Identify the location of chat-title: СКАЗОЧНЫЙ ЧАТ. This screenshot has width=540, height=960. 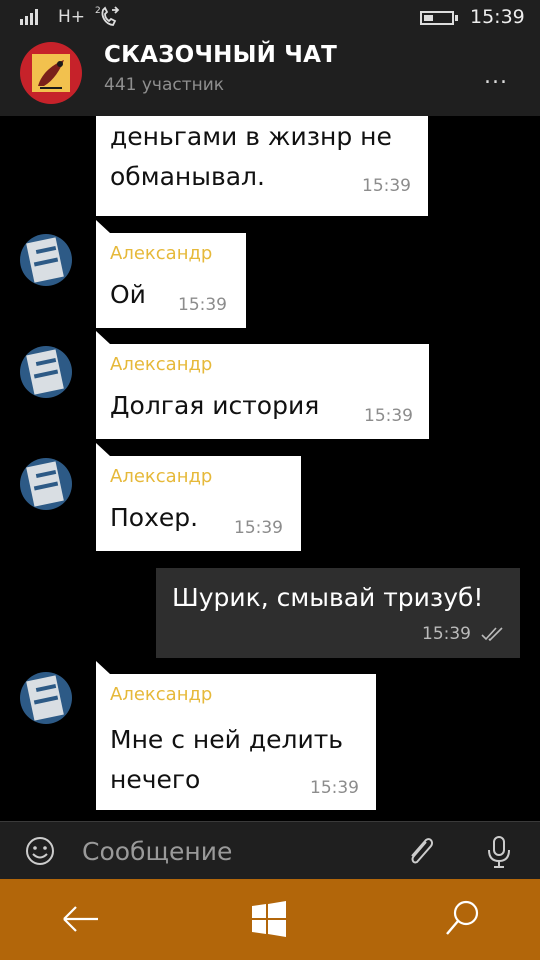
(220, 55).